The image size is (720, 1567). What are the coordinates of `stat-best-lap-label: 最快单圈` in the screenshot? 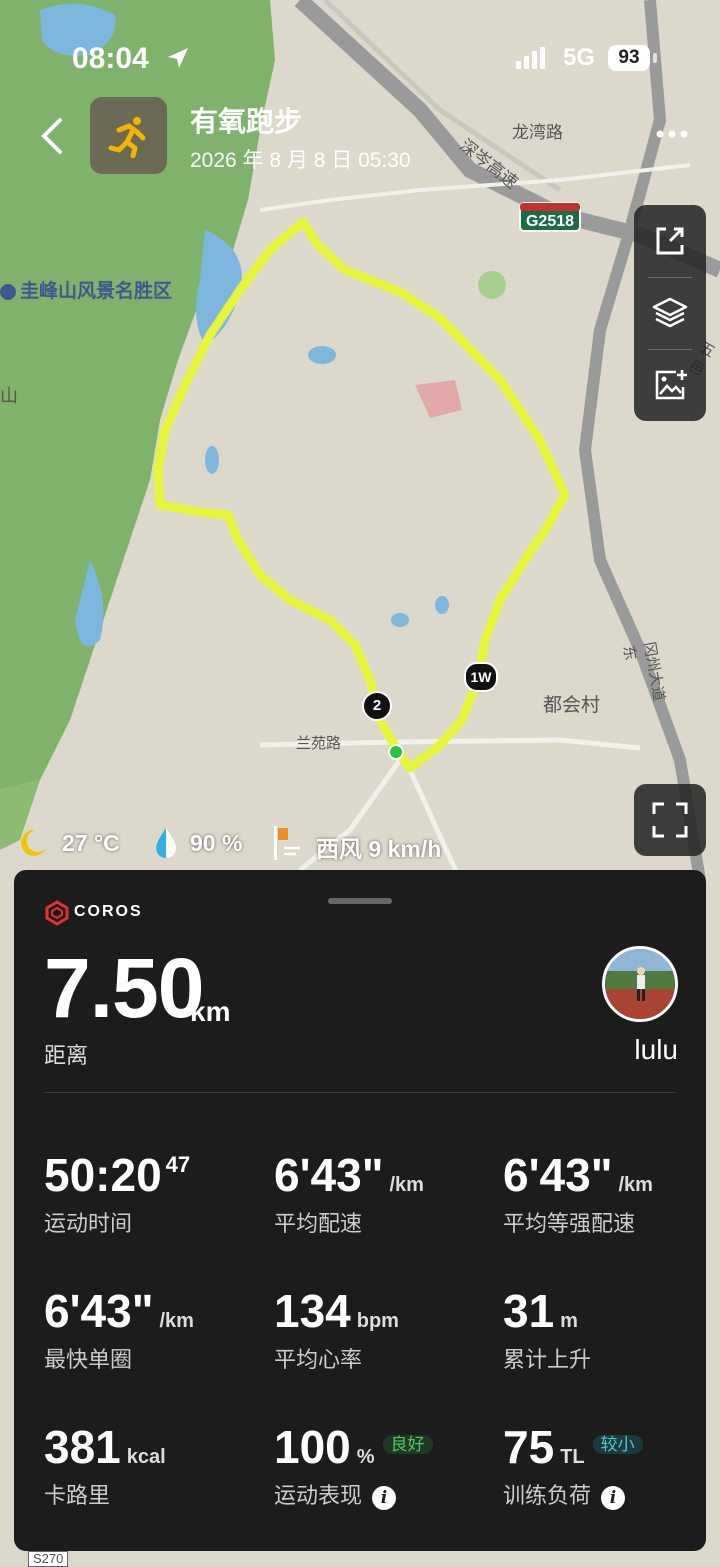 It's located at (88, 1359).